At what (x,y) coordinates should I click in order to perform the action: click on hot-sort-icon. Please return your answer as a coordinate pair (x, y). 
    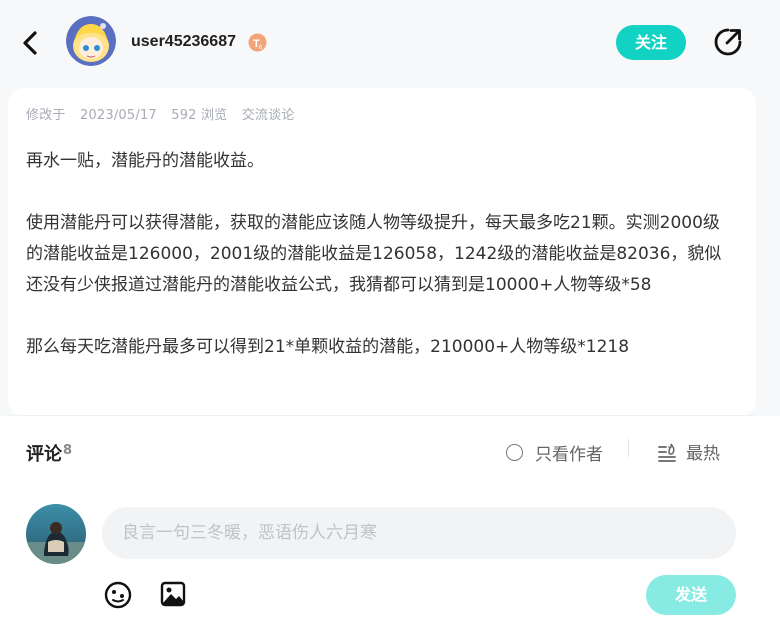
    Looking at the image, I should click on (667, 452).